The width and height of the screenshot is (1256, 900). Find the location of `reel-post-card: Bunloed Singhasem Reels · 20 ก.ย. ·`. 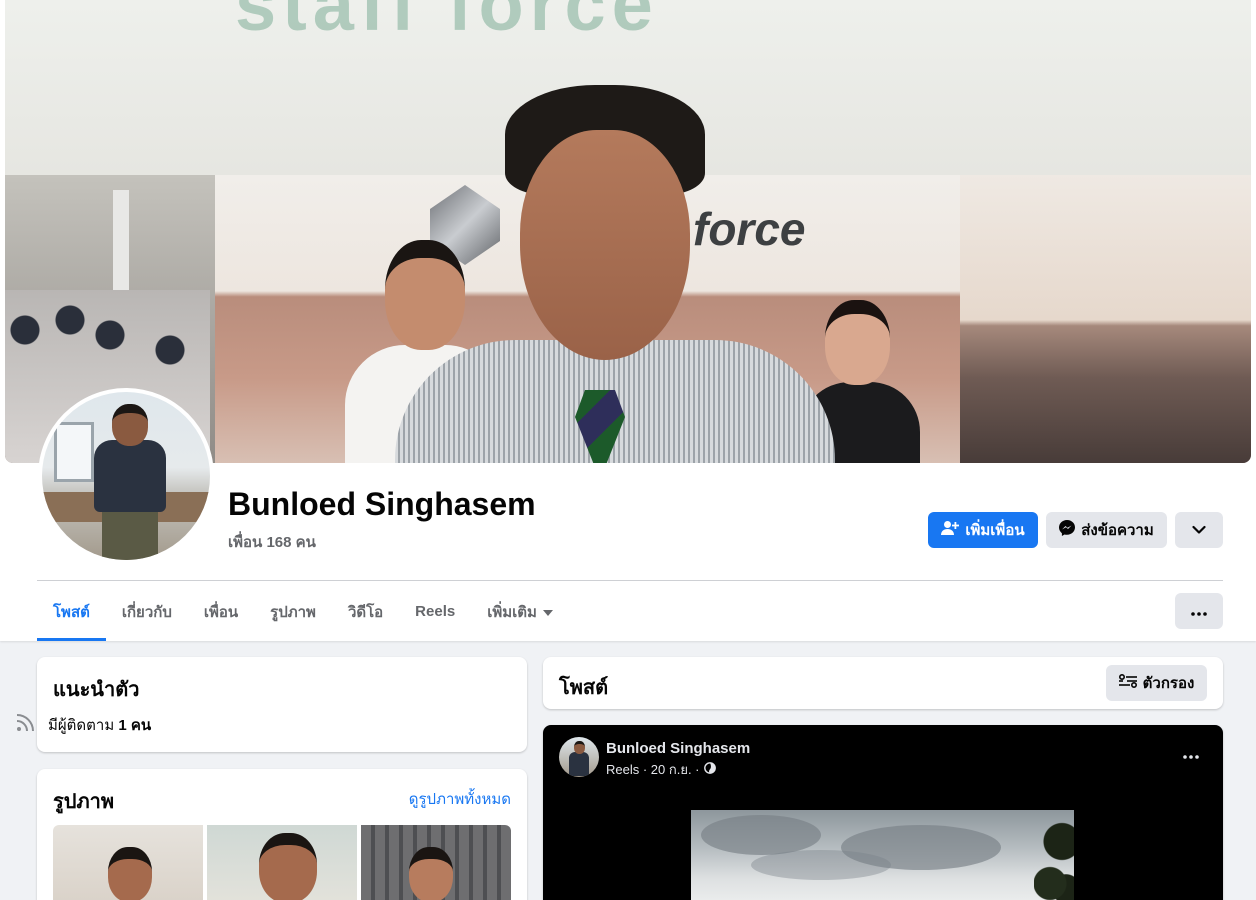

reel-post-card: Bunloed Singhasem Reels · 20 ก.ย. · is located at coordinates (883, 812).